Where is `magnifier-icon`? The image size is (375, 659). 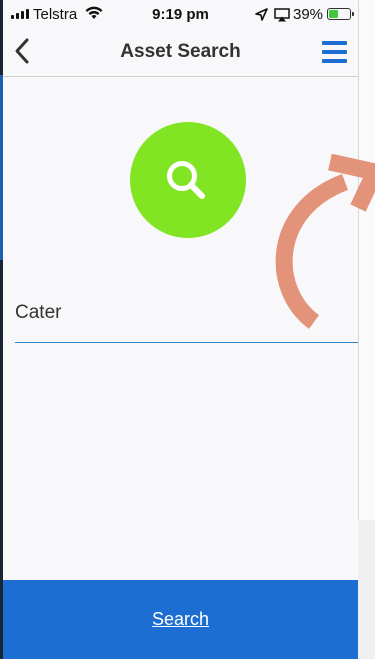 magnifier-icon is located at coordinates (186, 180).